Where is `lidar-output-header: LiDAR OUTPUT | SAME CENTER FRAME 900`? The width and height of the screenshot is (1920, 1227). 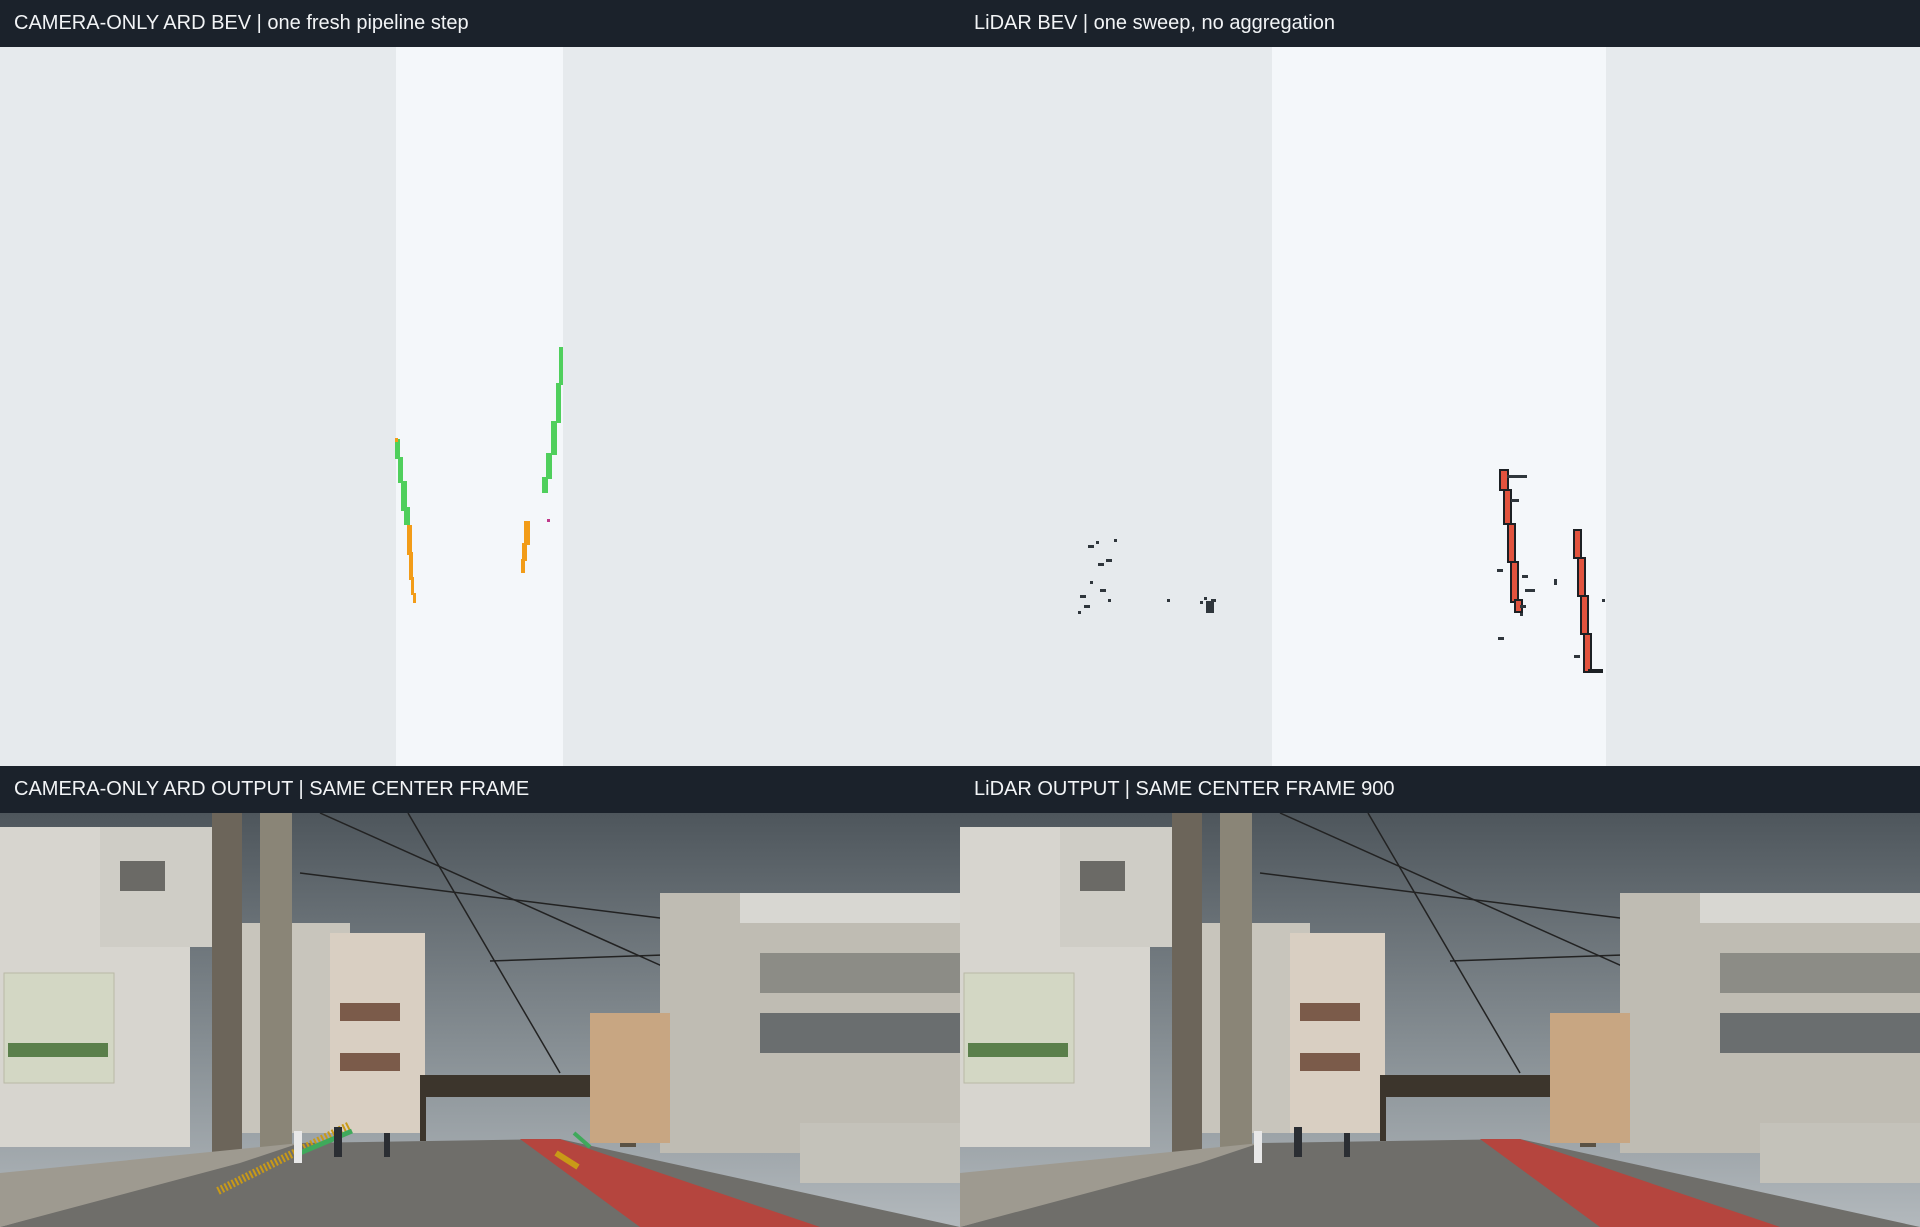
lidar-output-header: LiDAR OUTPUT | SAME CENTER FRAME 900 is located at coordinates (1440, 789).